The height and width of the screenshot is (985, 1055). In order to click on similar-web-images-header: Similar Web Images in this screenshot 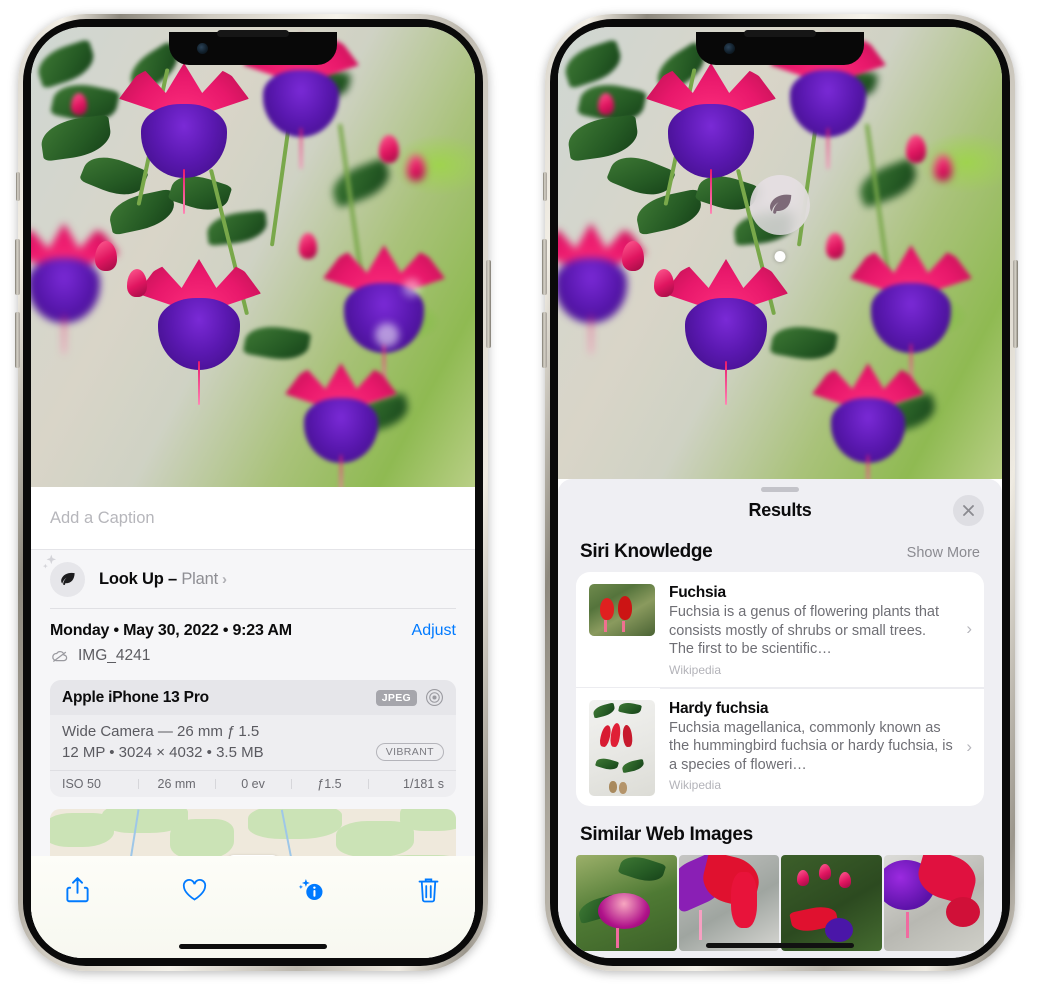, I will do `click(780, 830)`.